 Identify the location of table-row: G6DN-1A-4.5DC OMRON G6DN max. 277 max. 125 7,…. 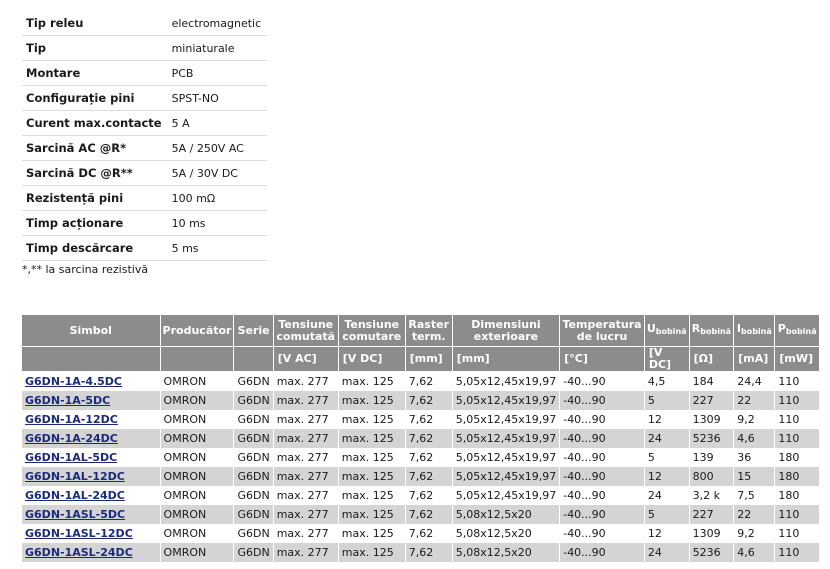
(421, 381).